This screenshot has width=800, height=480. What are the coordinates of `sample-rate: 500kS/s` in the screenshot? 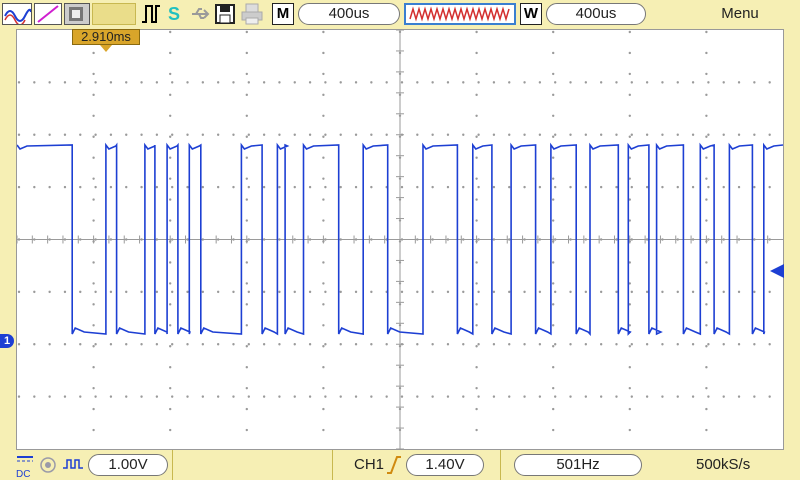 It's located at (723, 464).